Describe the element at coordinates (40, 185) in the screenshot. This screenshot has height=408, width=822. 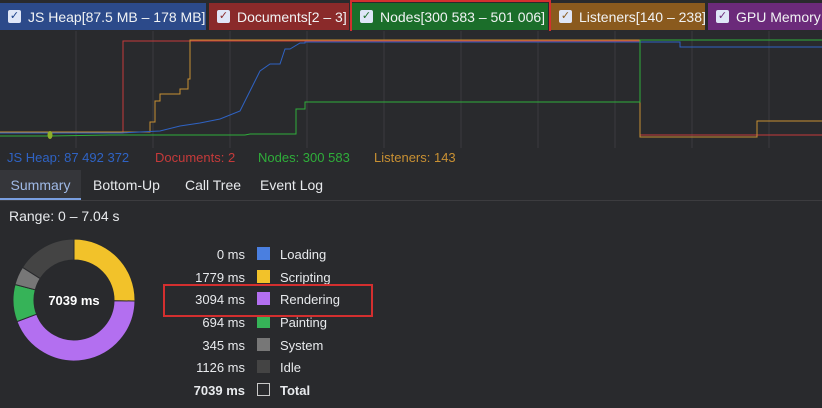
I see `tab-summary: Summary` at that location.